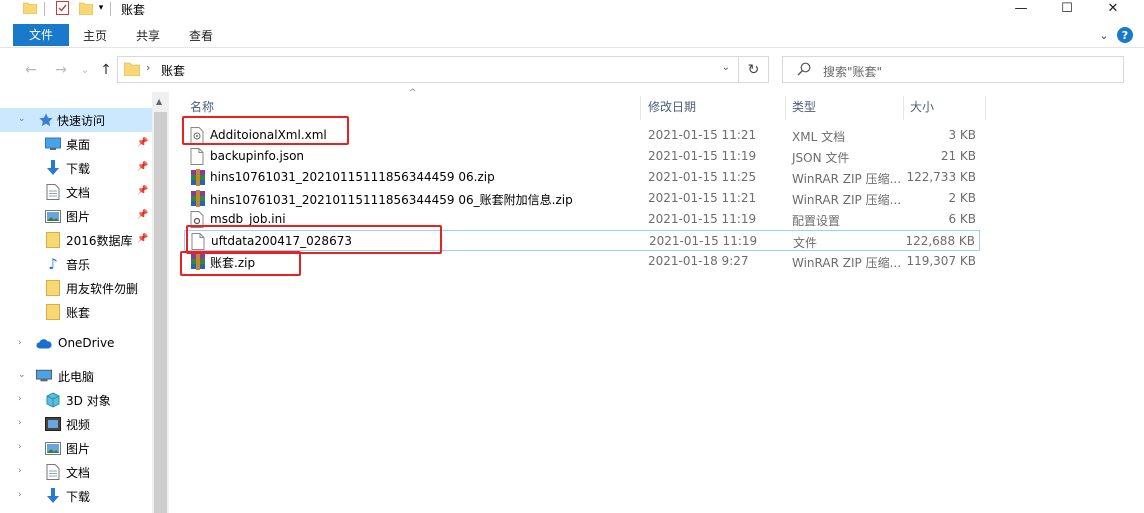  Describe the element at coordinates (76, 344) in the screenshot. I see `sidebar-item-onedrive: › OneDrive` at that location.